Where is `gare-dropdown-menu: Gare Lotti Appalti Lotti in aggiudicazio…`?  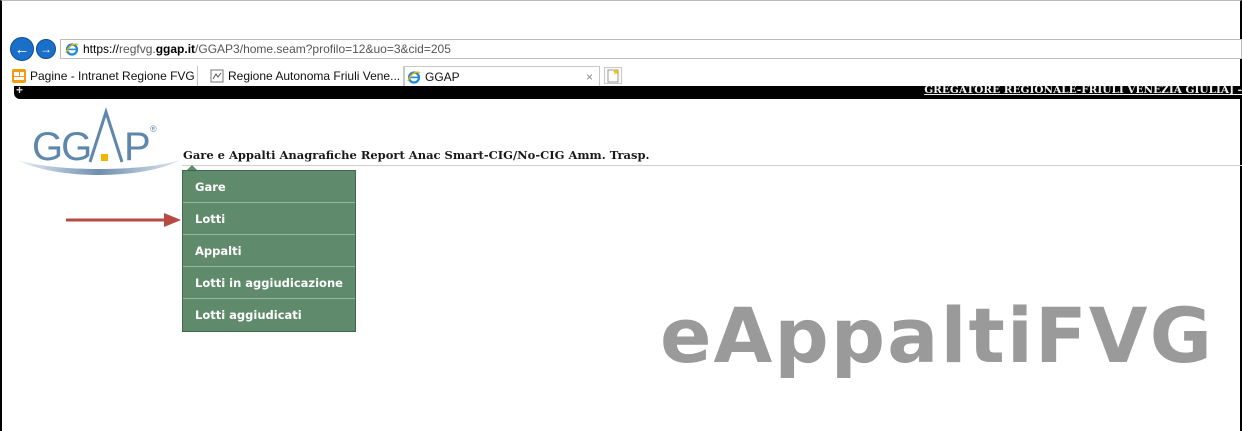 gare-dropdown-menu: Gare Lotti Appalti Lotti in aggiudicazio… is located at coordinates (269, 251).